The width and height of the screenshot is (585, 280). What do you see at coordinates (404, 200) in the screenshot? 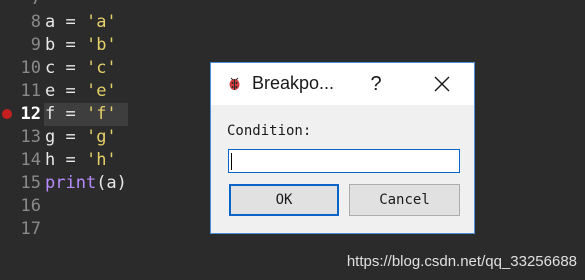
I see `cancel-button: Cancel` at bounding box center [404, 200].